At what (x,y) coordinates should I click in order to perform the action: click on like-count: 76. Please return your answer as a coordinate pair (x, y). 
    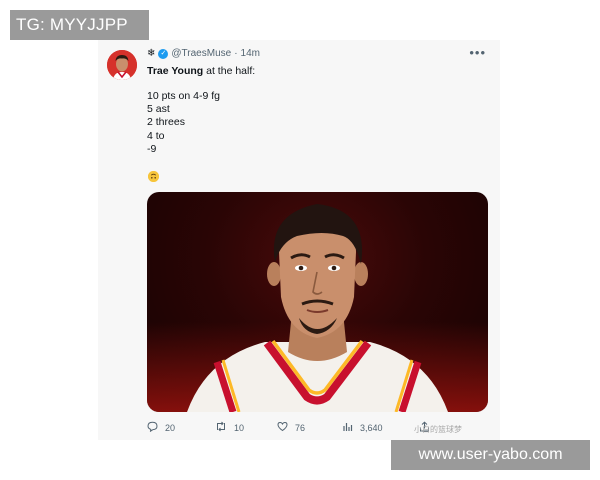
    Looking at the image, I should click on (300, 428).